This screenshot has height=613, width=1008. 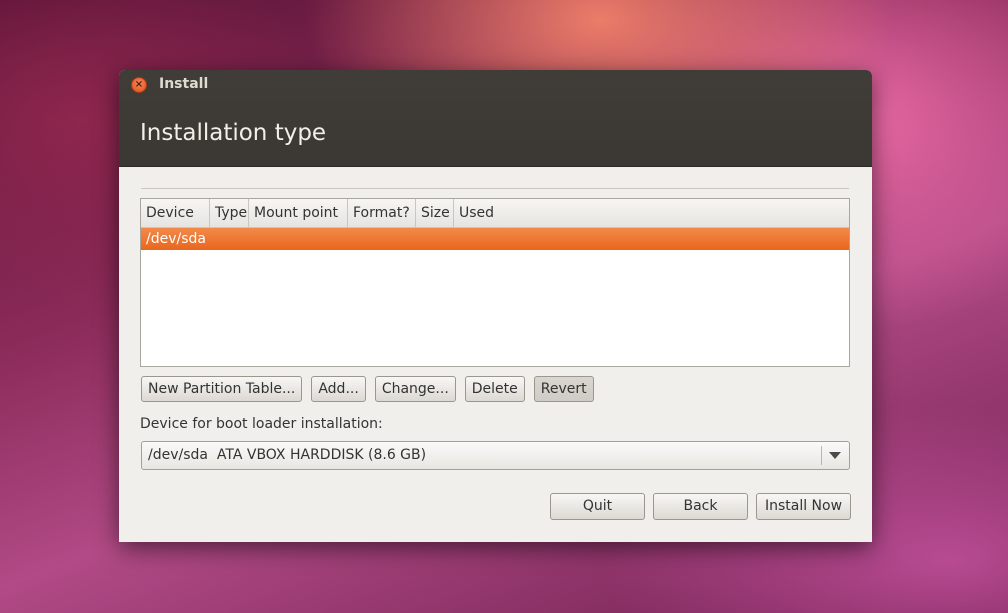 I want to click on bootloader-label: Device for boot loader installation:, so click(x=261, y=424).